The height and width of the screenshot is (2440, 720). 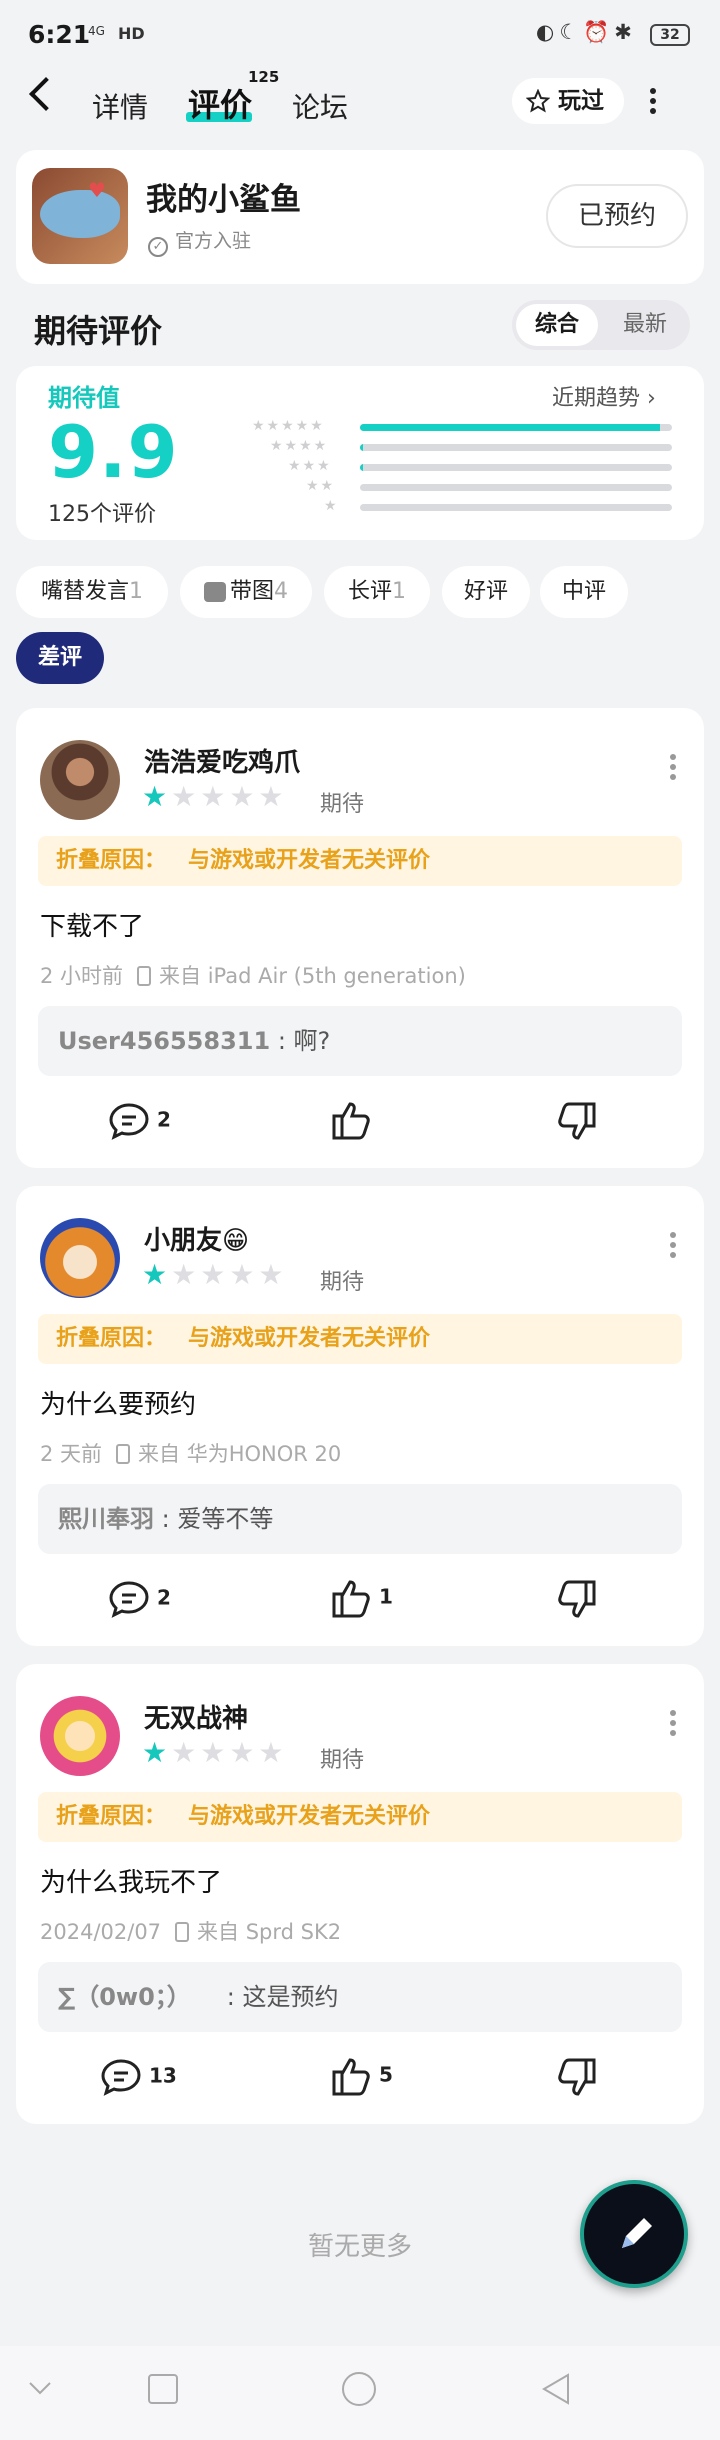 I want to click on sort-tab-latest: 最新, so click(x=645, y=325).